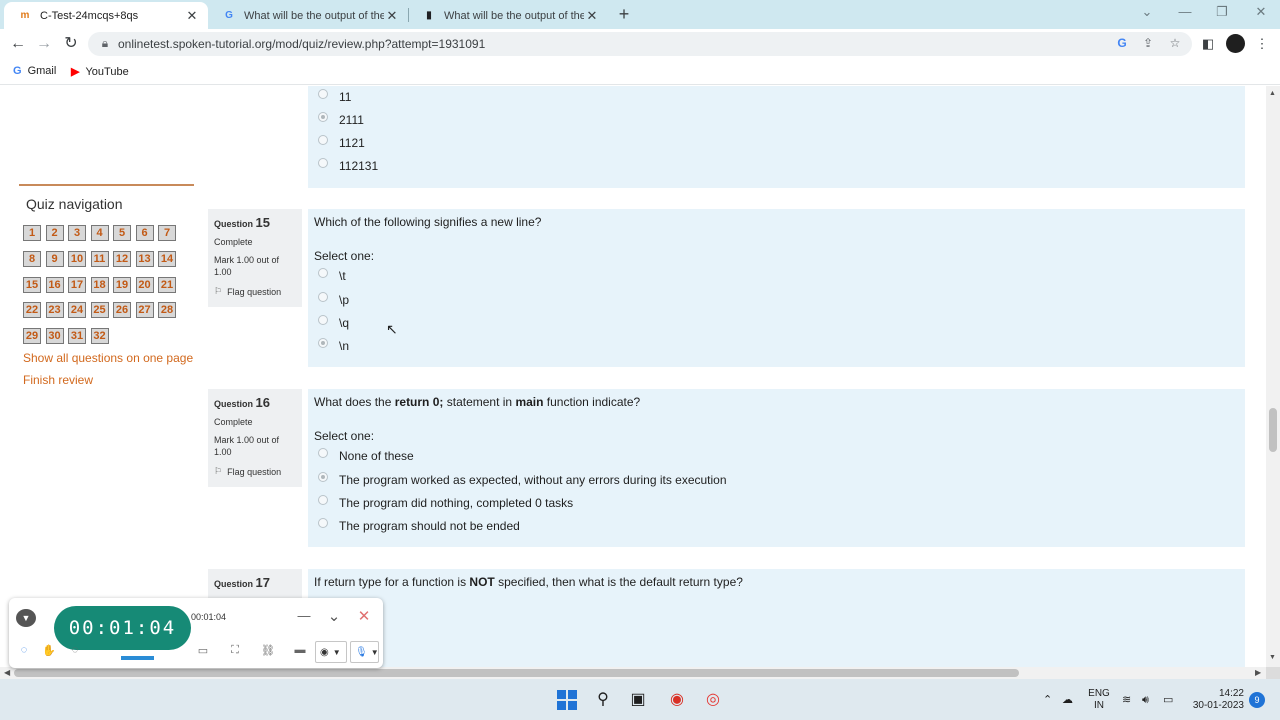  What do you see at coordinates (1122, 43) in the screenshot?
I see `google-lens-icon: G` at bounding box center [1122, 43].